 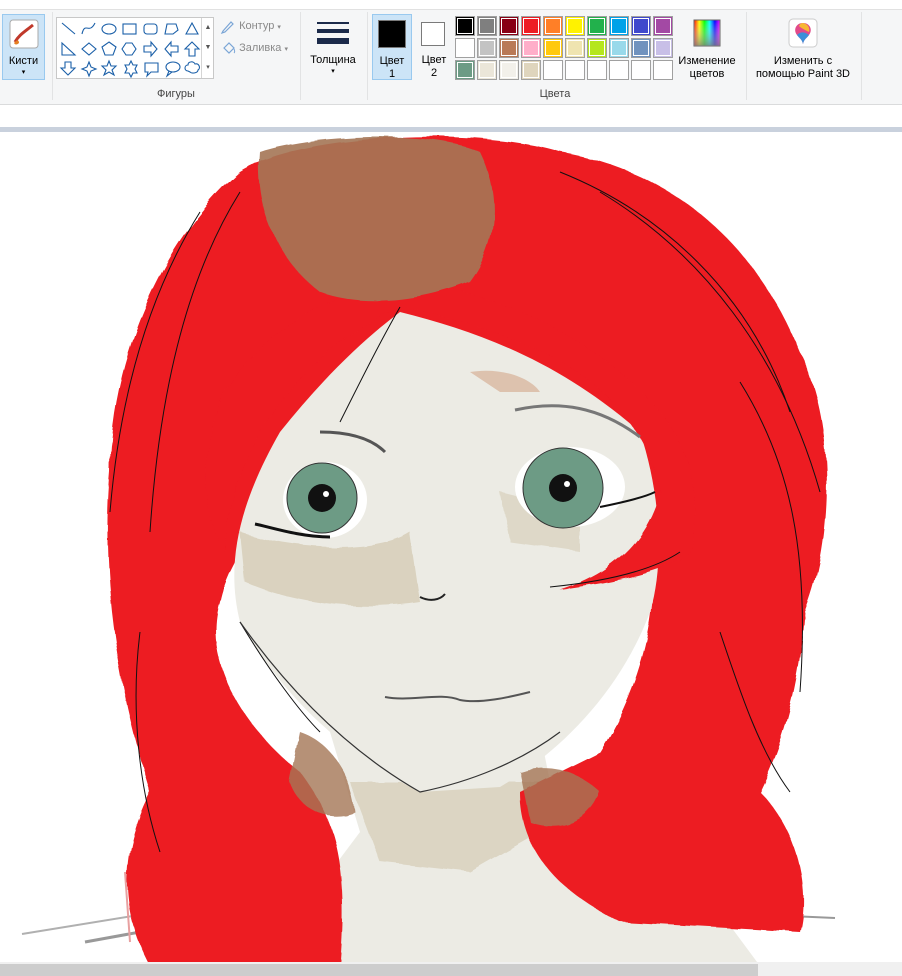 I want to click on shapes-group-label: Фигуры, so click(x=176, y=94).